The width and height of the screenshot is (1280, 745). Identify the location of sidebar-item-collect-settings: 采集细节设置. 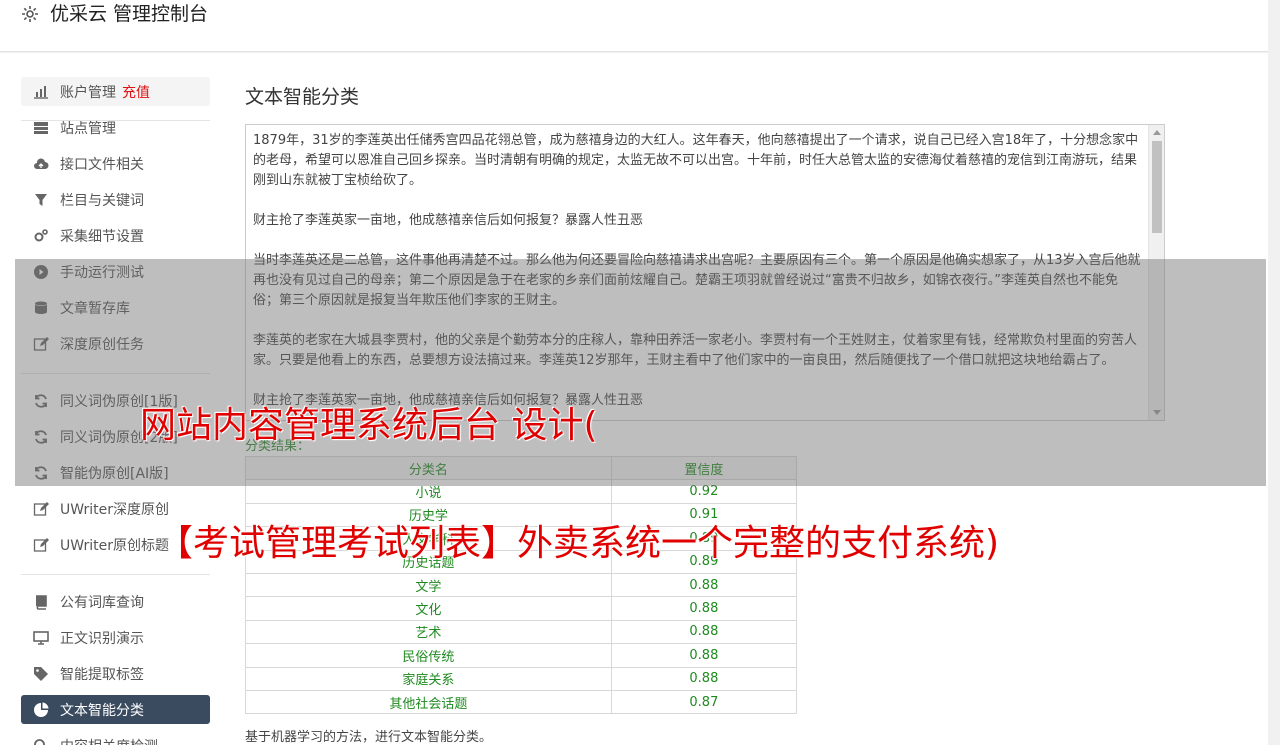
(115, 235).